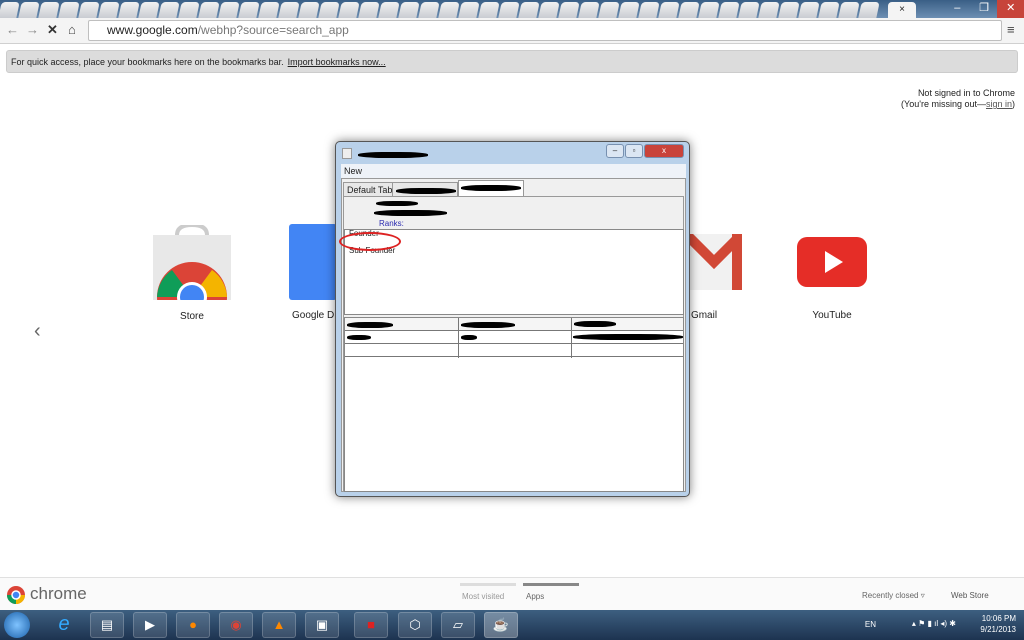 Image resolution: width=1024 pixels, height=640 pixels. I want to click on menu-icon: ≡, so click(1011, 29).